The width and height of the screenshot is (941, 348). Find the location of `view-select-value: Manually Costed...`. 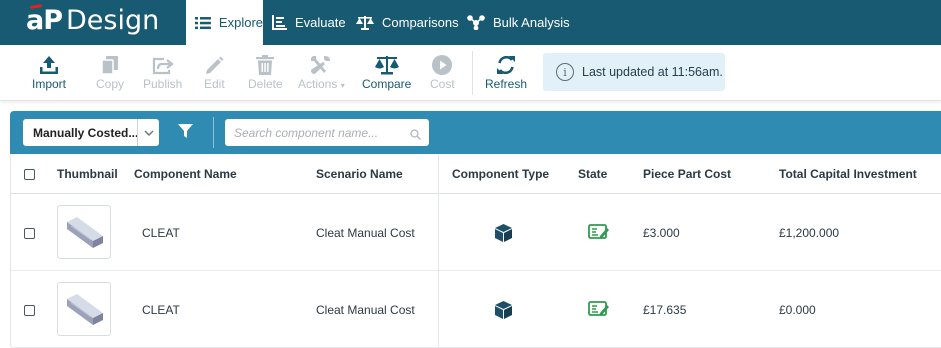

view-select-value: Manually Costed... is located at coordinates (86, 132).